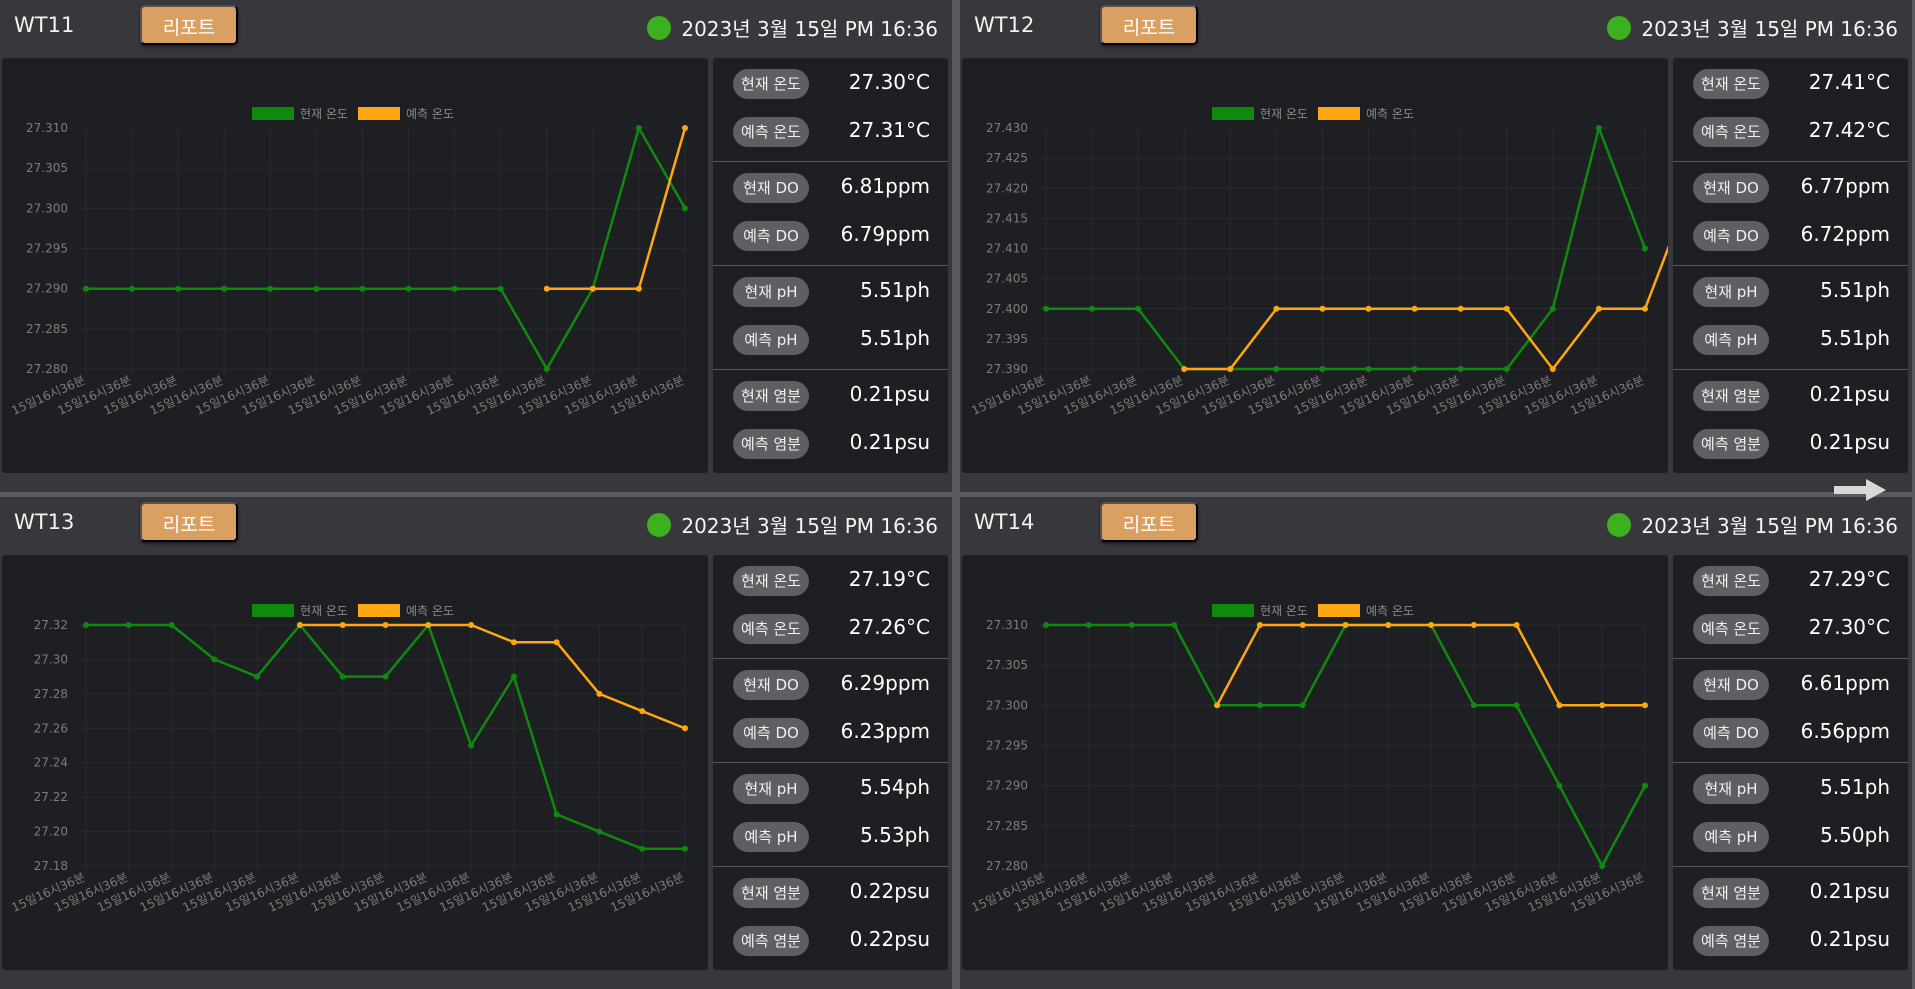 The width and height of the screenshot is (1915, 989). Describe the element at coordinates (1849, 82) in the screenshot. I see `metric-value: 27.41°C` at that location.